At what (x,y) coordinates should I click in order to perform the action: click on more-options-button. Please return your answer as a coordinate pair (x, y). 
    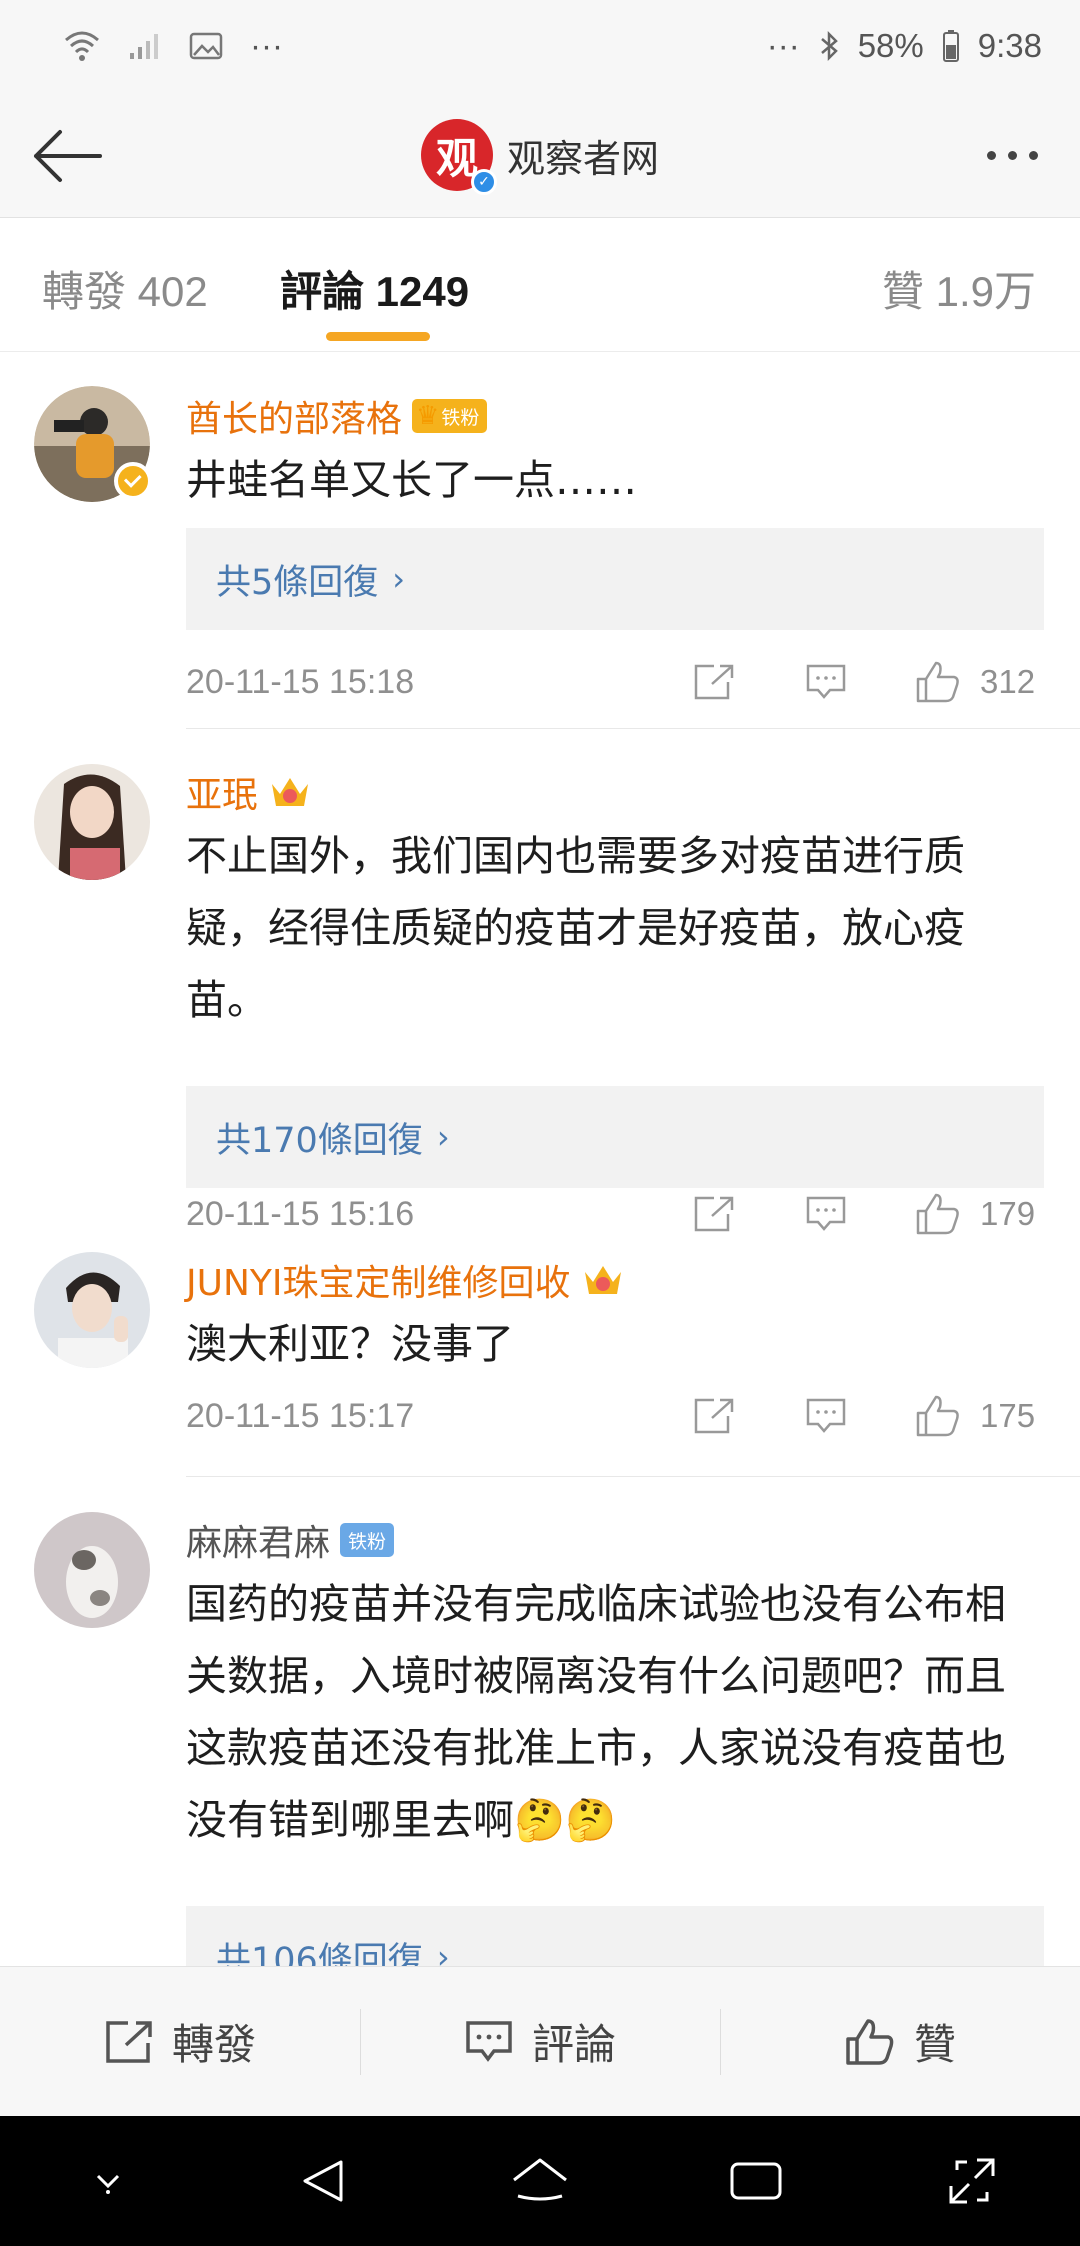
    Looking at the image, I should click on (1012, 155).